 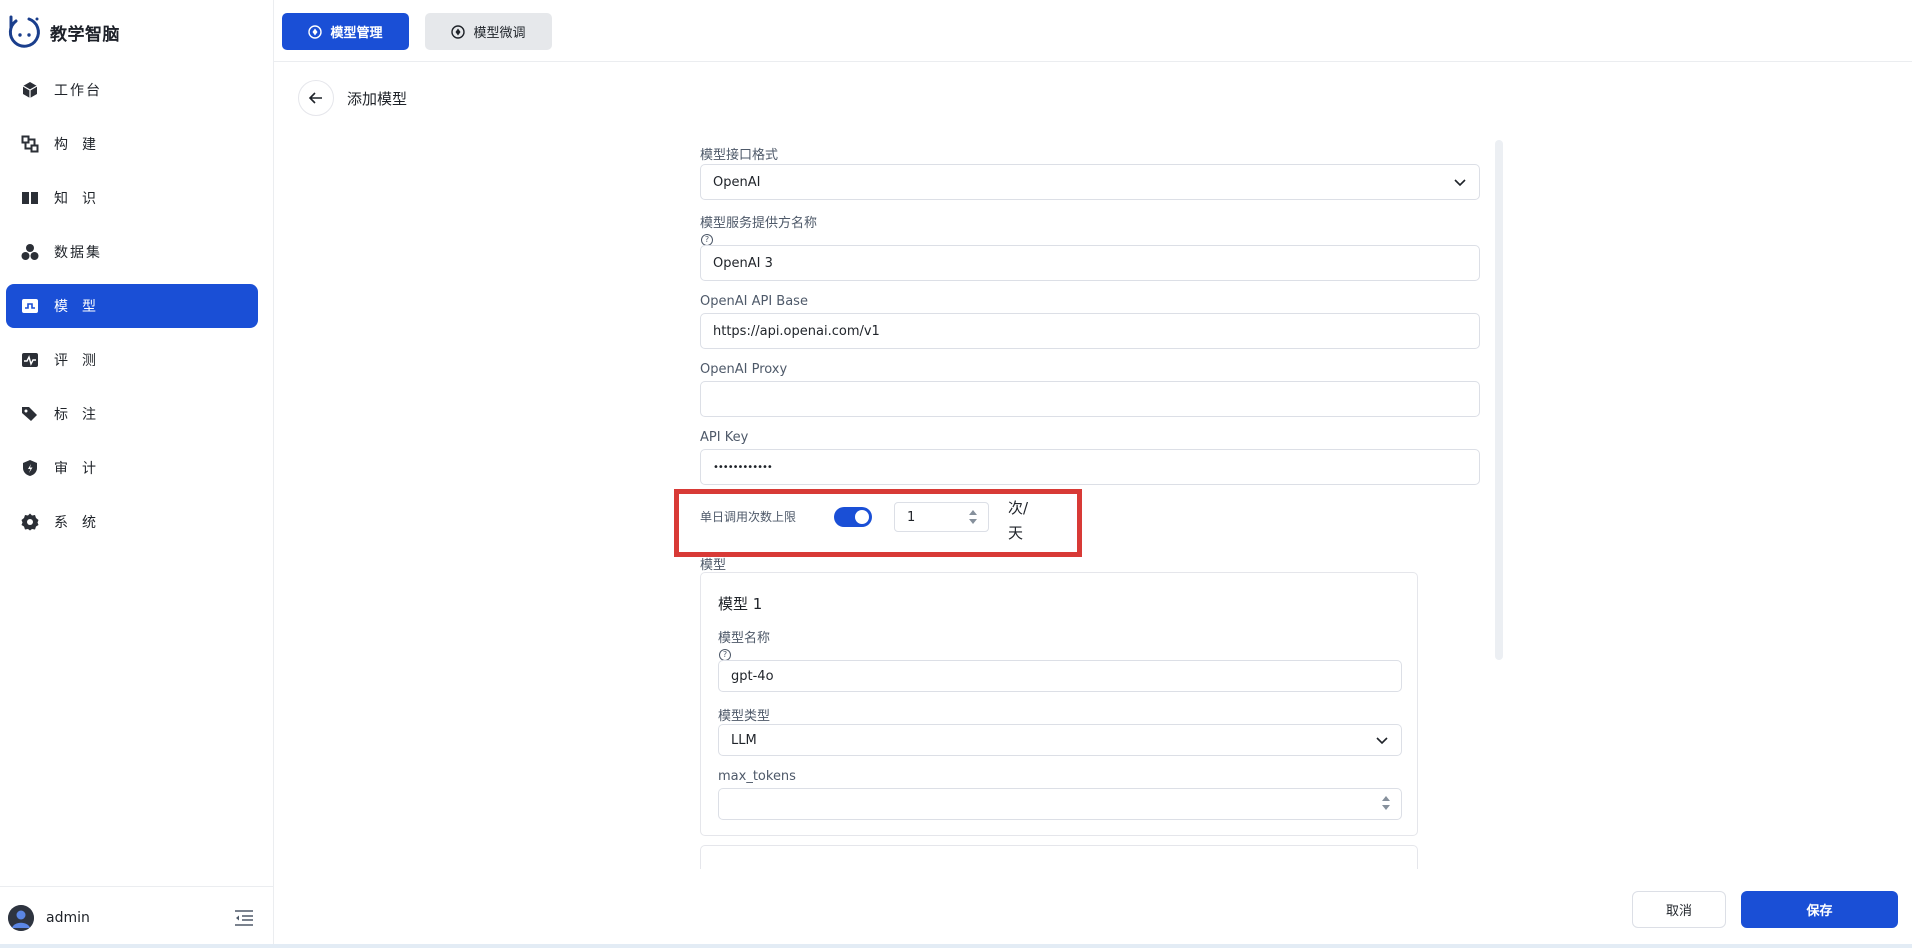 What do you see at coordinates (82, 415) in the screenshot?
I see `sidebar-item-label: 标注` at bounding box center [82, 415].